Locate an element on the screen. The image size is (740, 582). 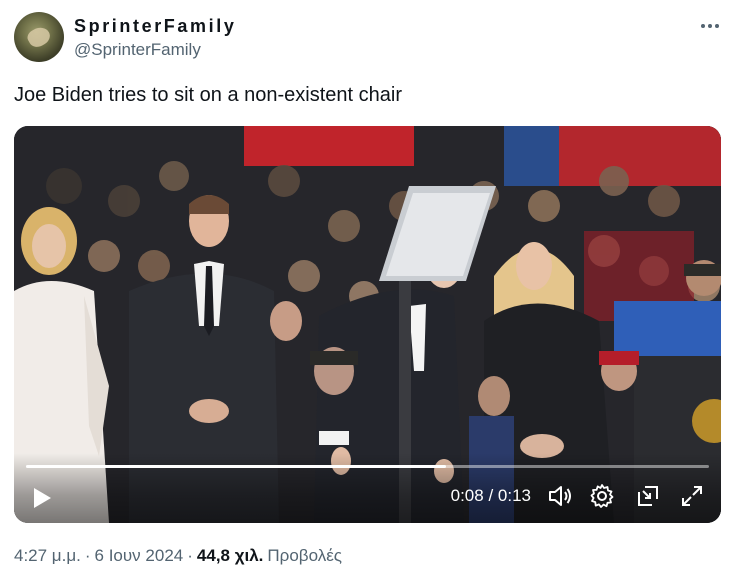
author-display-name: SprinterFamily is located at coordinates (155, 26).